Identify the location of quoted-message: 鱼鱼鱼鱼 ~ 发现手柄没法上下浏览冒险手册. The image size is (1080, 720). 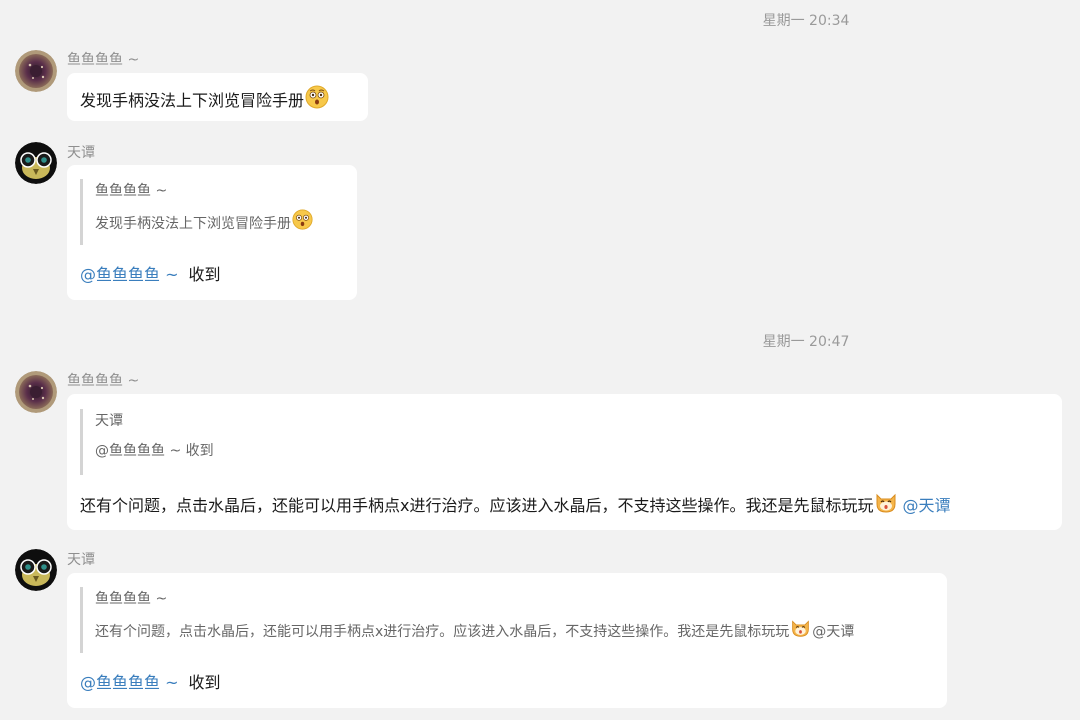
(197, 212).